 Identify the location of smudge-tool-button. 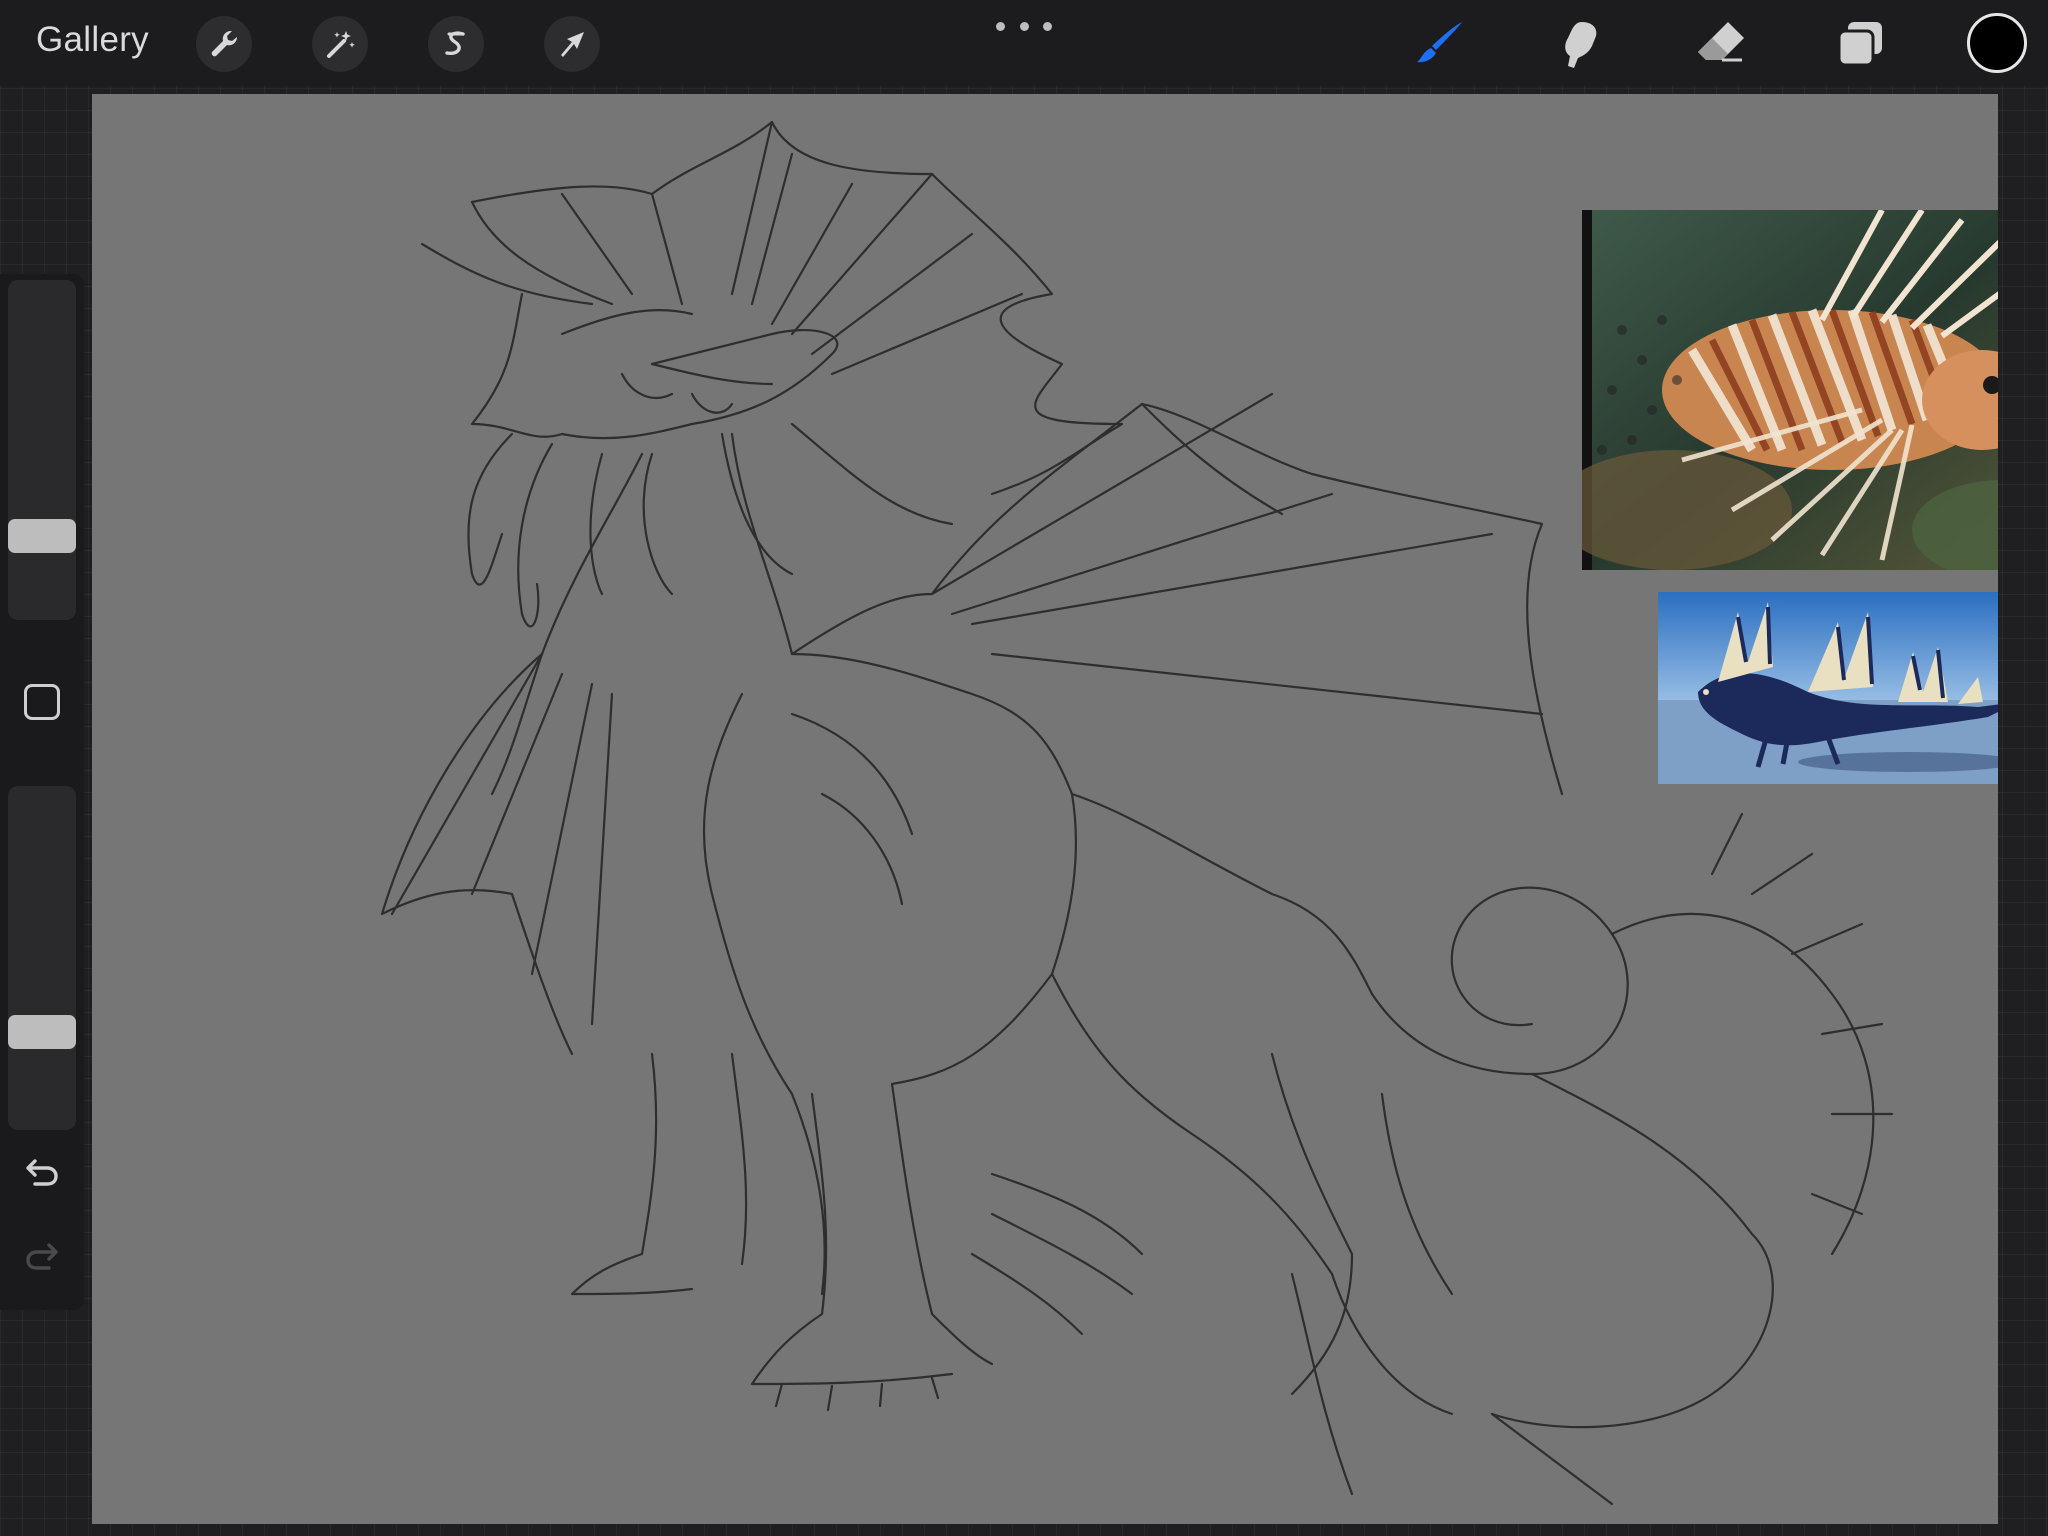
(1580, 44).